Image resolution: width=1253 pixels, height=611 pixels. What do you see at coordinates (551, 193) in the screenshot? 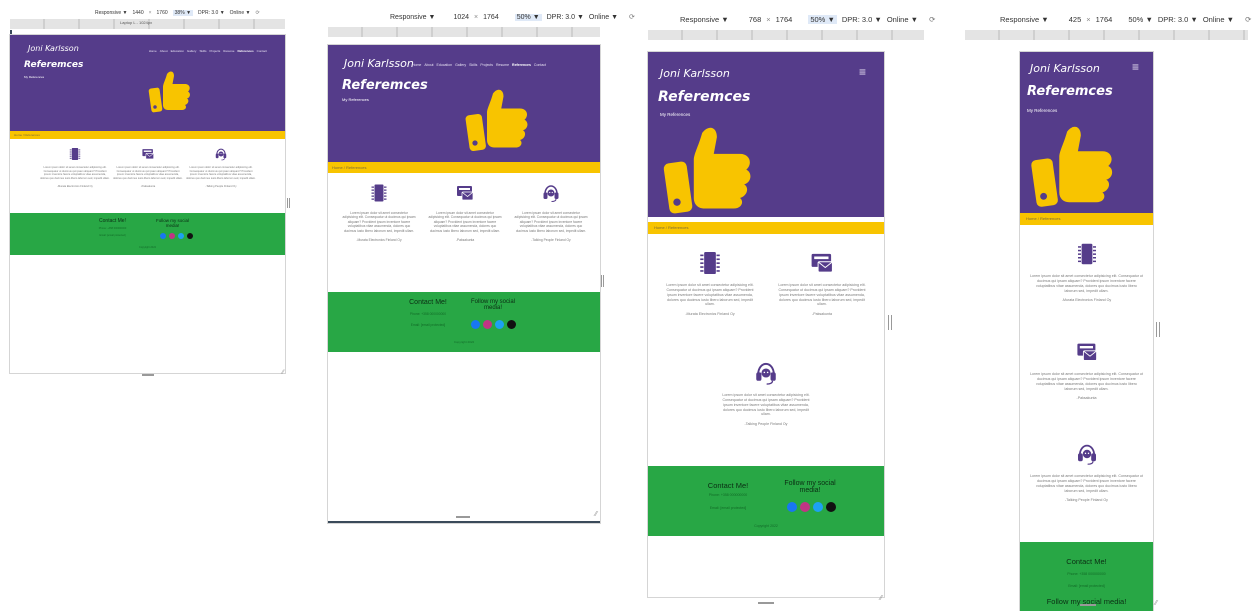
I see `headset-icon` at bounding box center [551, 193].